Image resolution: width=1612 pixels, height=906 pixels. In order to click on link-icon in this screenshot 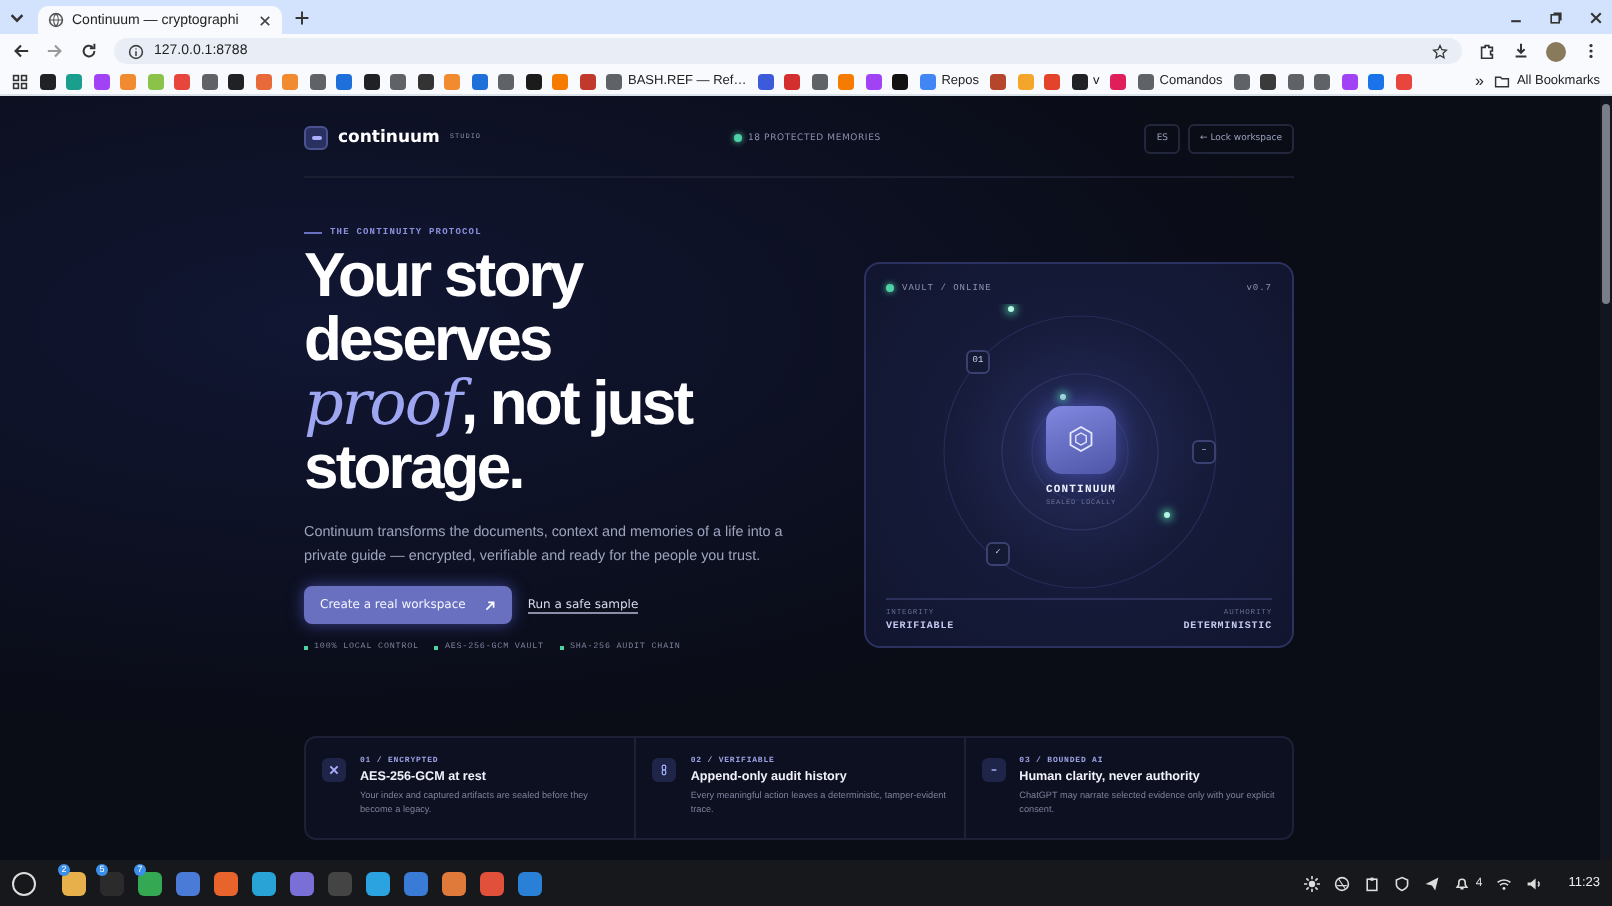, I will do `click(664, 770)`.